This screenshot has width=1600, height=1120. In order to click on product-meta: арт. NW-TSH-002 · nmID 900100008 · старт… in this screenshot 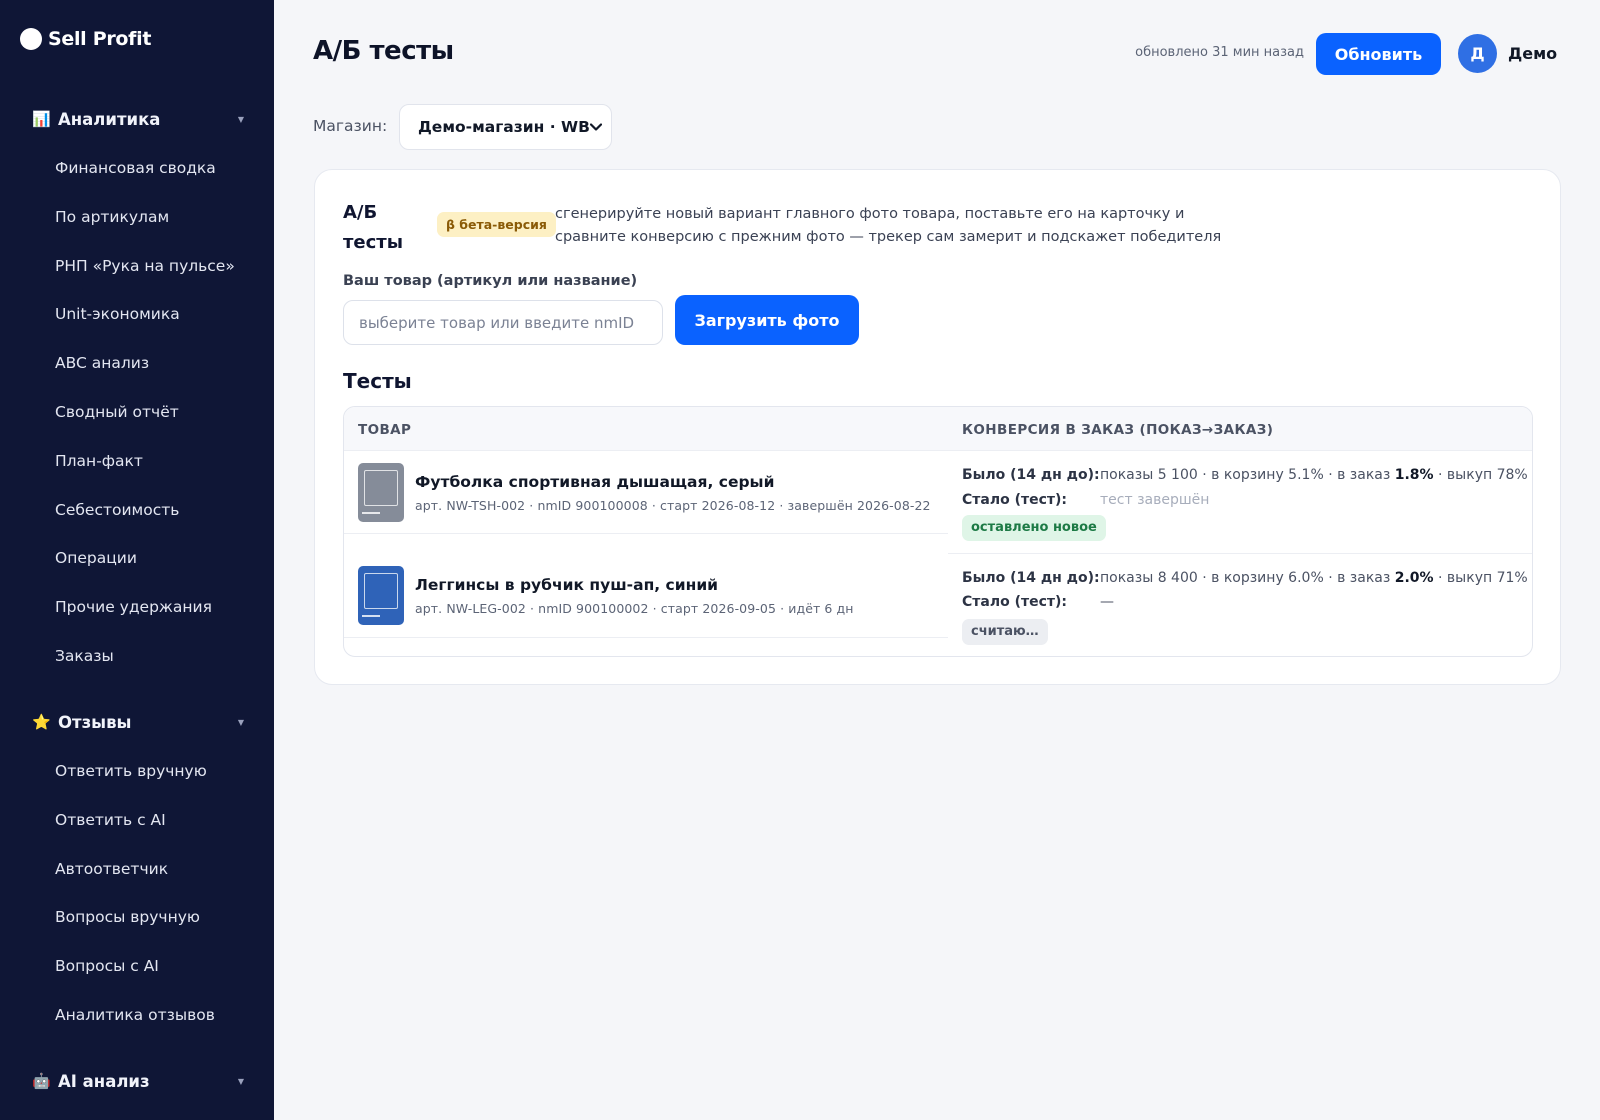, I will do `click(673, 505)`.